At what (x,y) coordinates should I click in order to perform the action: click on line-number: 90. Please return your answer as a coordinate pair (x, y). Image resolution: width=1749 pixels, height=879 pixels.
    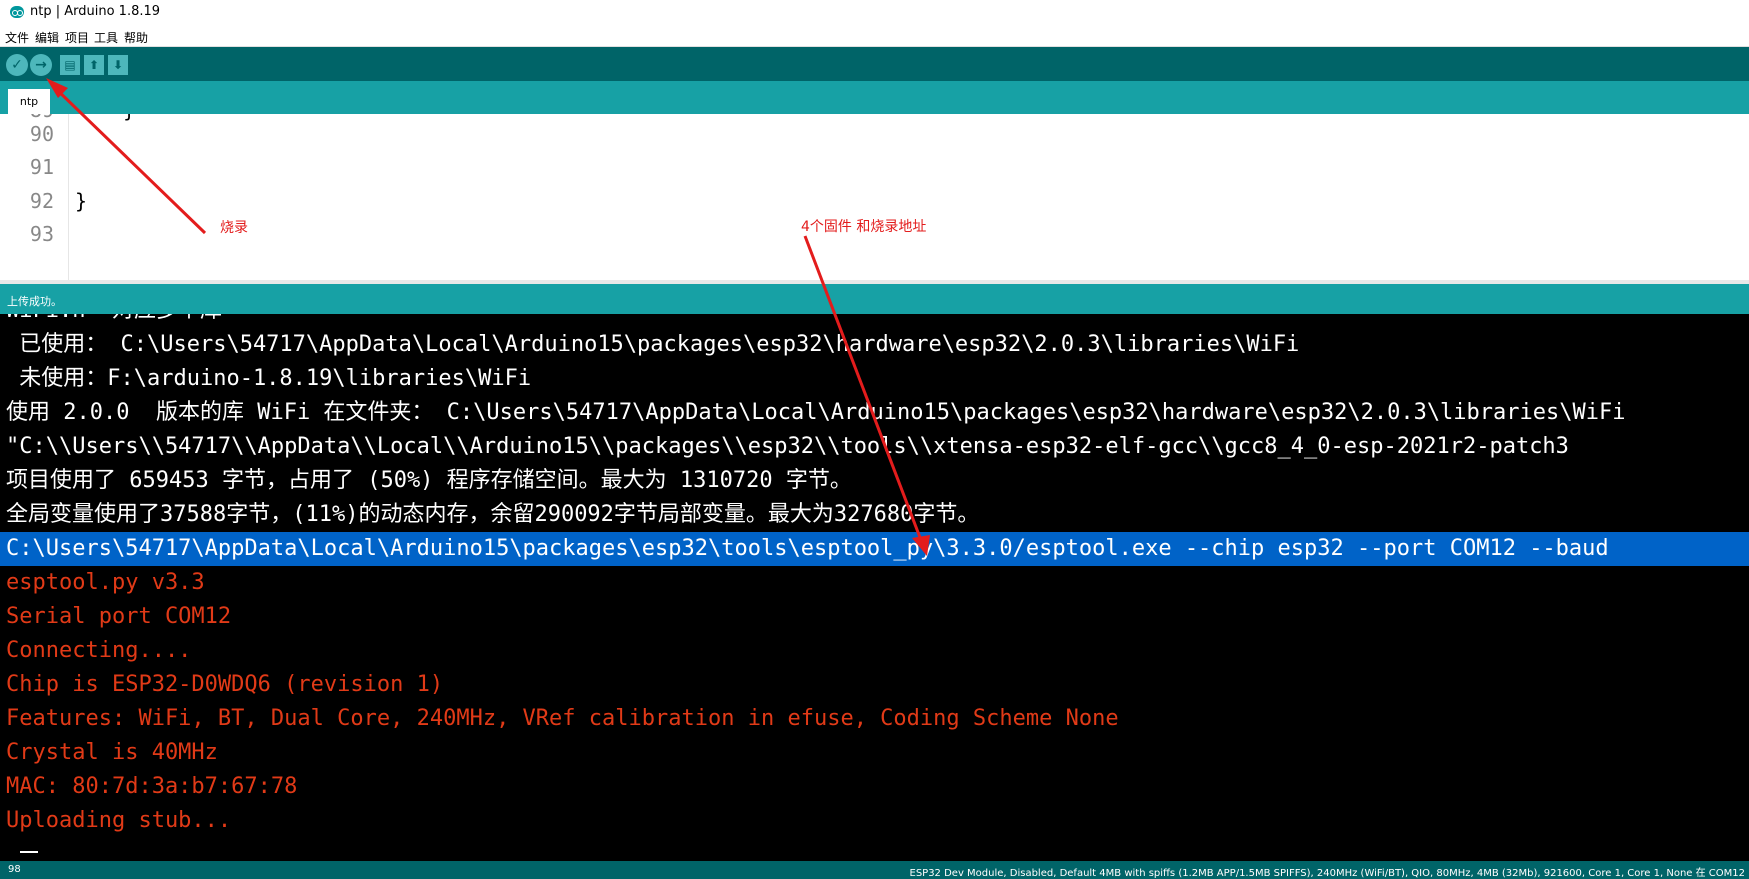
    Looking at the image, I should click on (41, 134).